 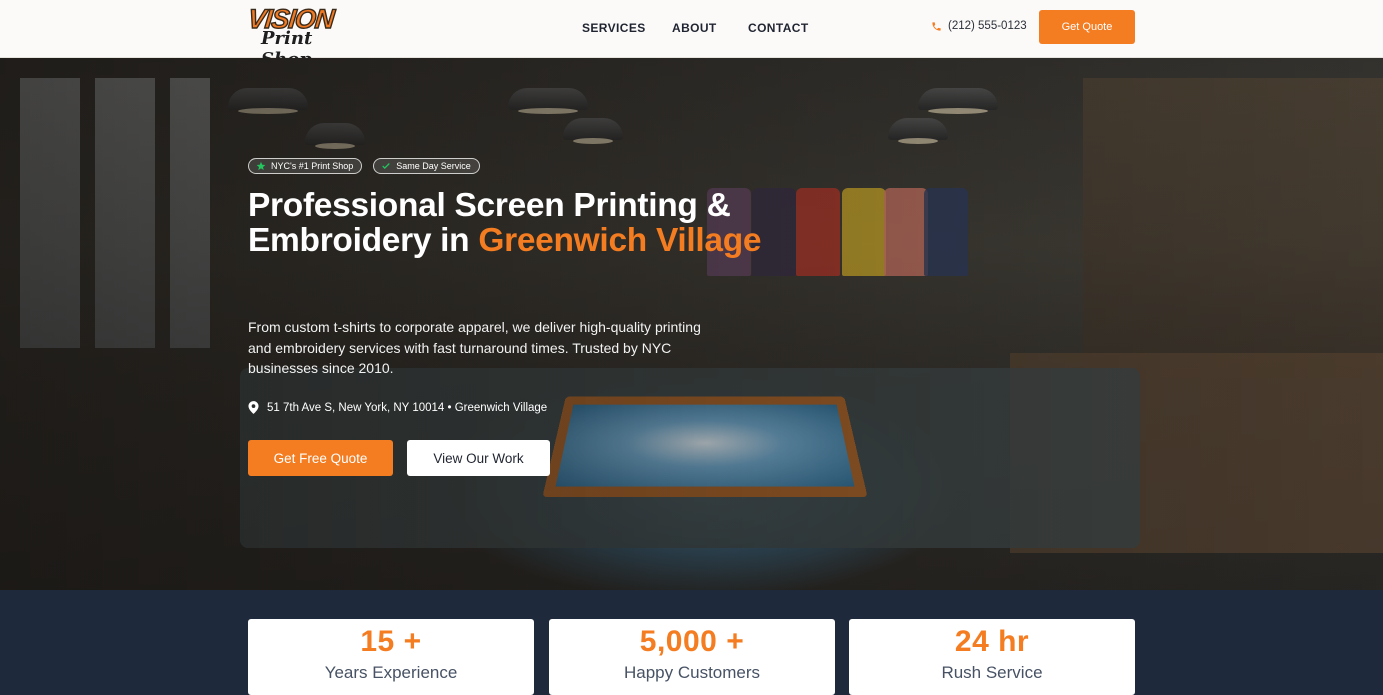 I want to click on stat-card-experience: 15 + Years Experience, so click(x=391, y=657).